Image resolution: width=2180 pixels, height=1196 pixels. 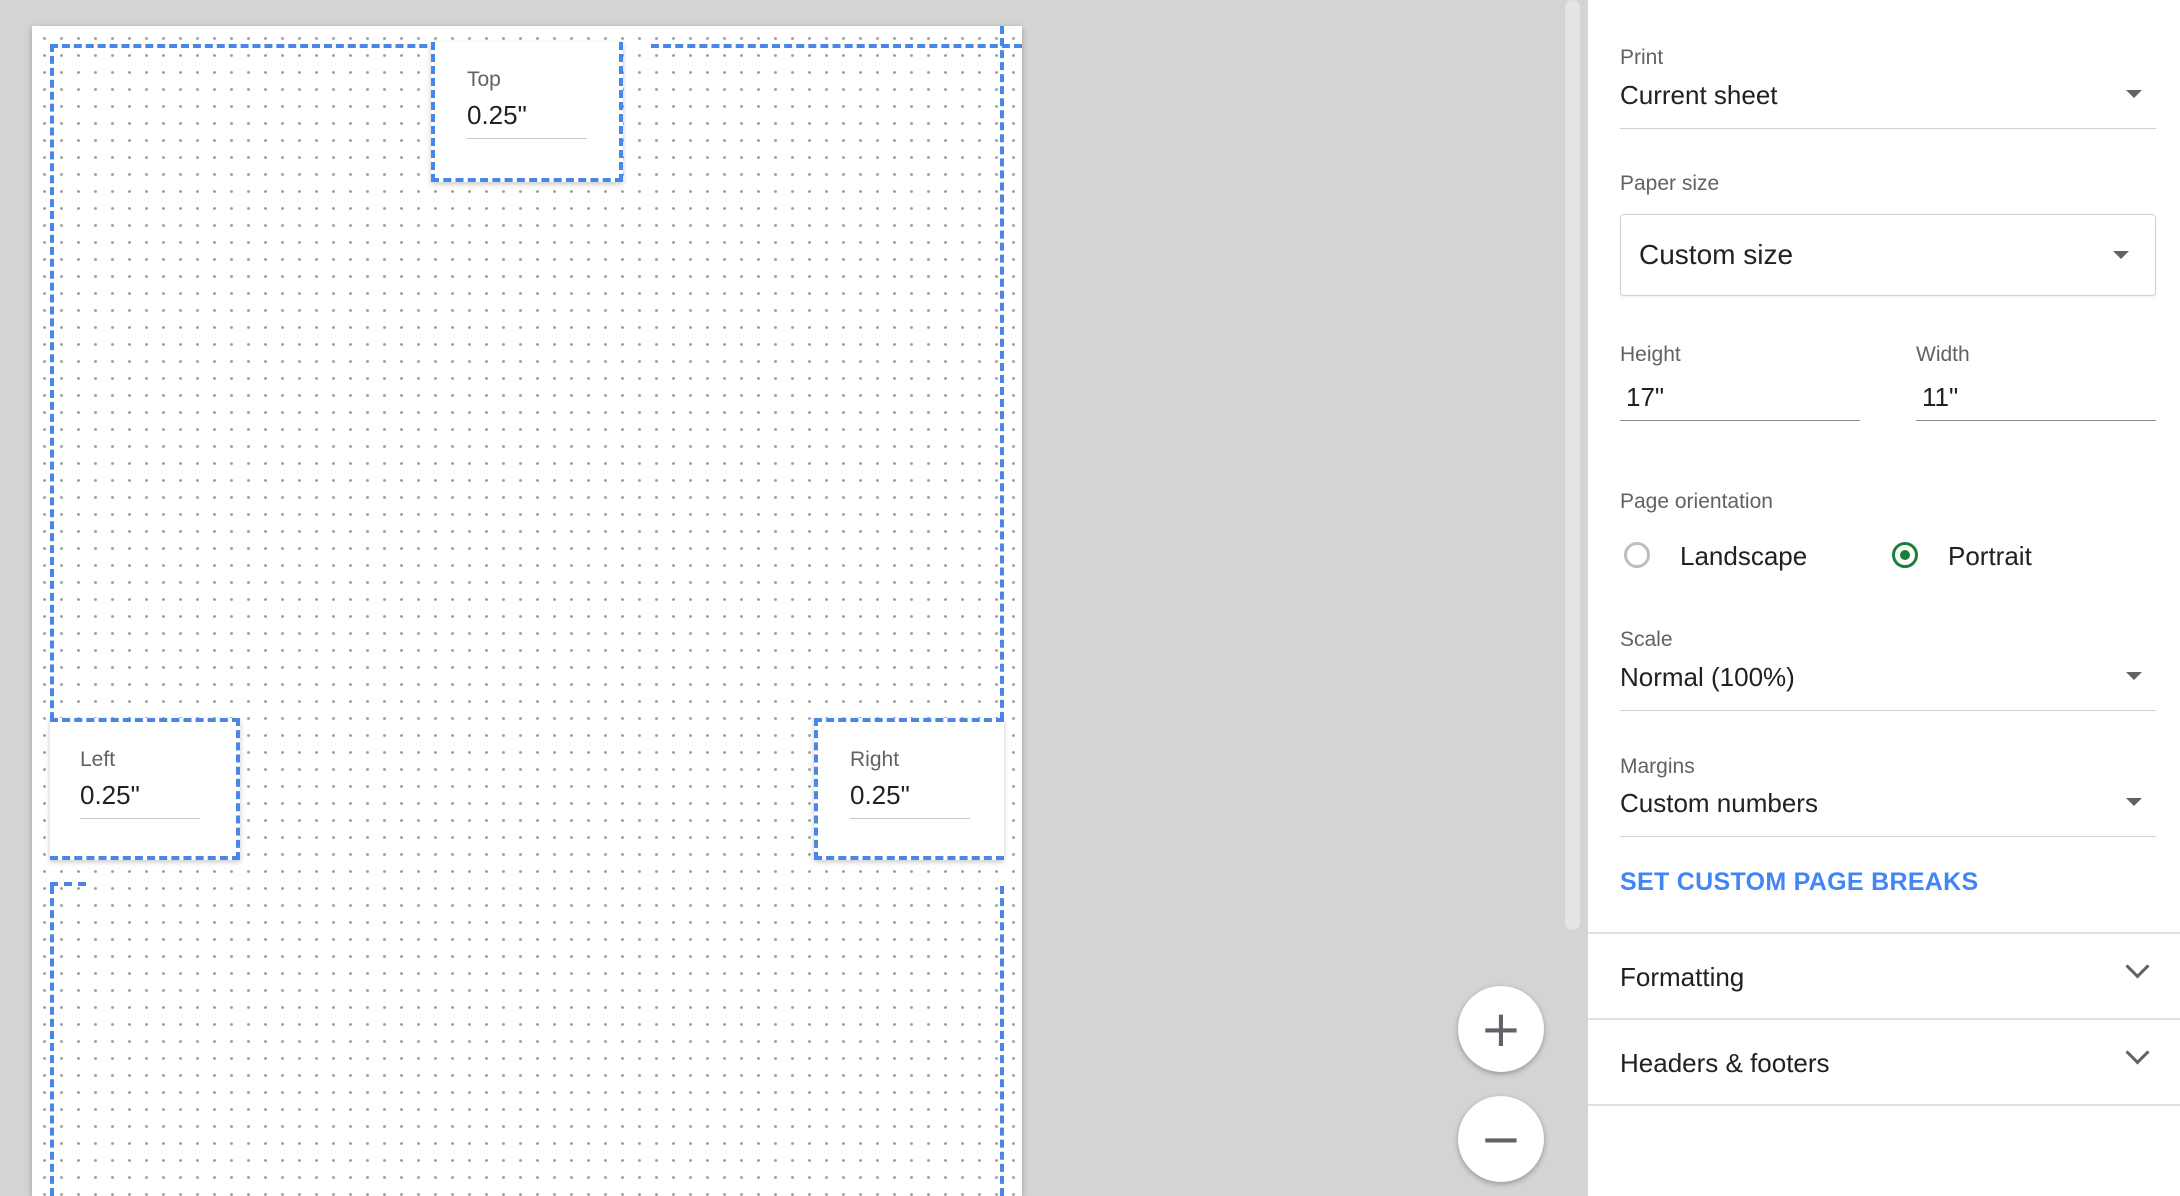 What do you see at coordinates (484, 79) in the screenshot?
I see `top-margin-label: Top` at bounding box center [484, 79].